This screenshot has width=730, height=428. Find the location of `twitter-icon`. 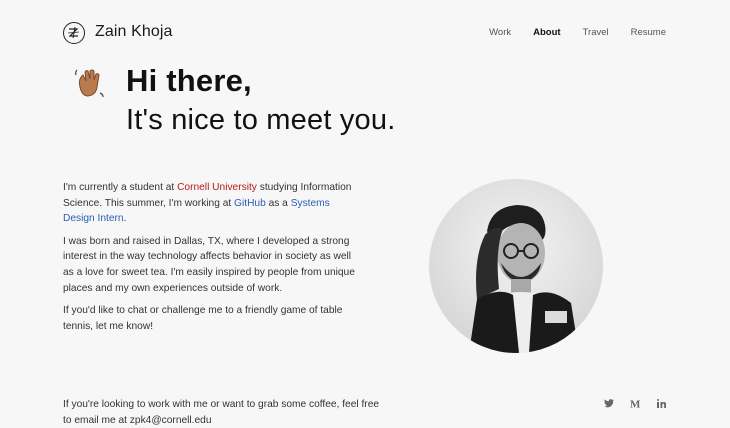

twitter-icon is located at coordinates (609, 405).